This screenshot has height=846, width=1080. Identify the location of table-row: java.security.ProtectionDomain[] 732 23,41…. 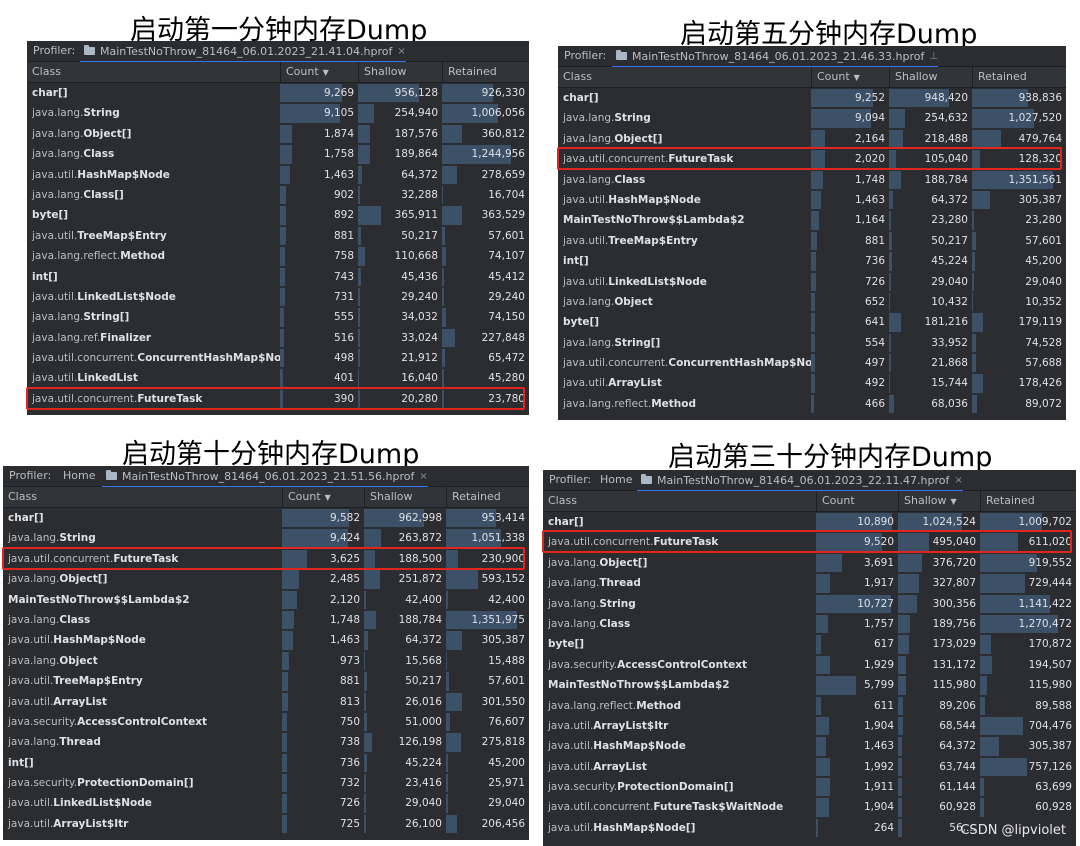
(266, 783).